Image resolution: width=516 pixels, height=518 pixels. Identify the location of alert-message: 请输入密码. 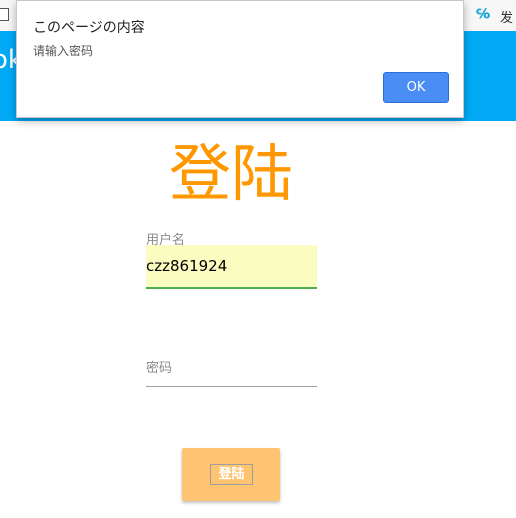
(63, 51).